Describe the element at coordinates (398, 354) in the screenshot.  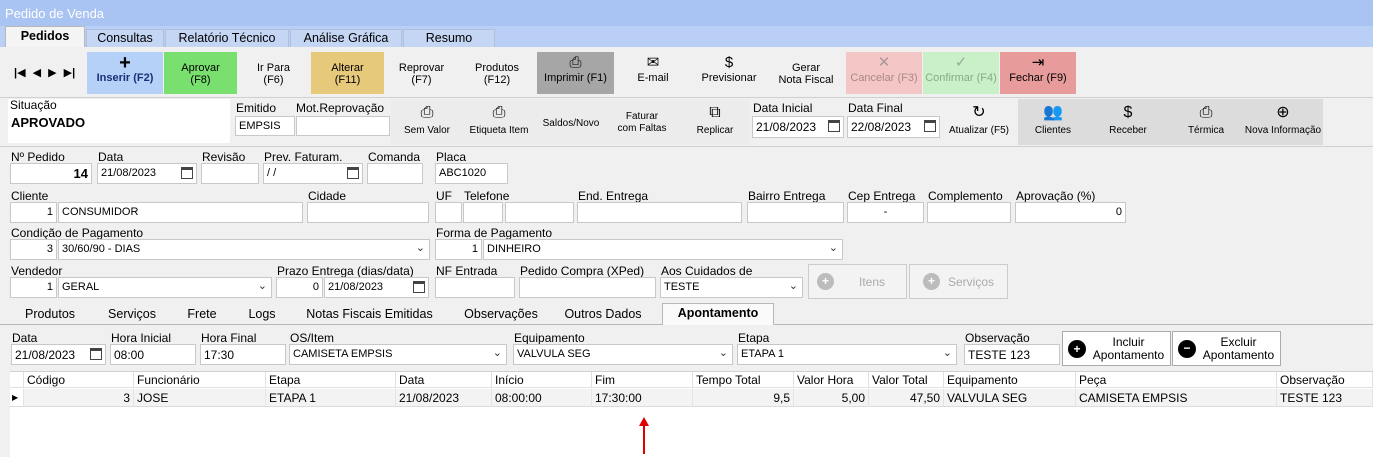
I see `os-item-select: CAMISETA EMPSIS ⌄` at that location.